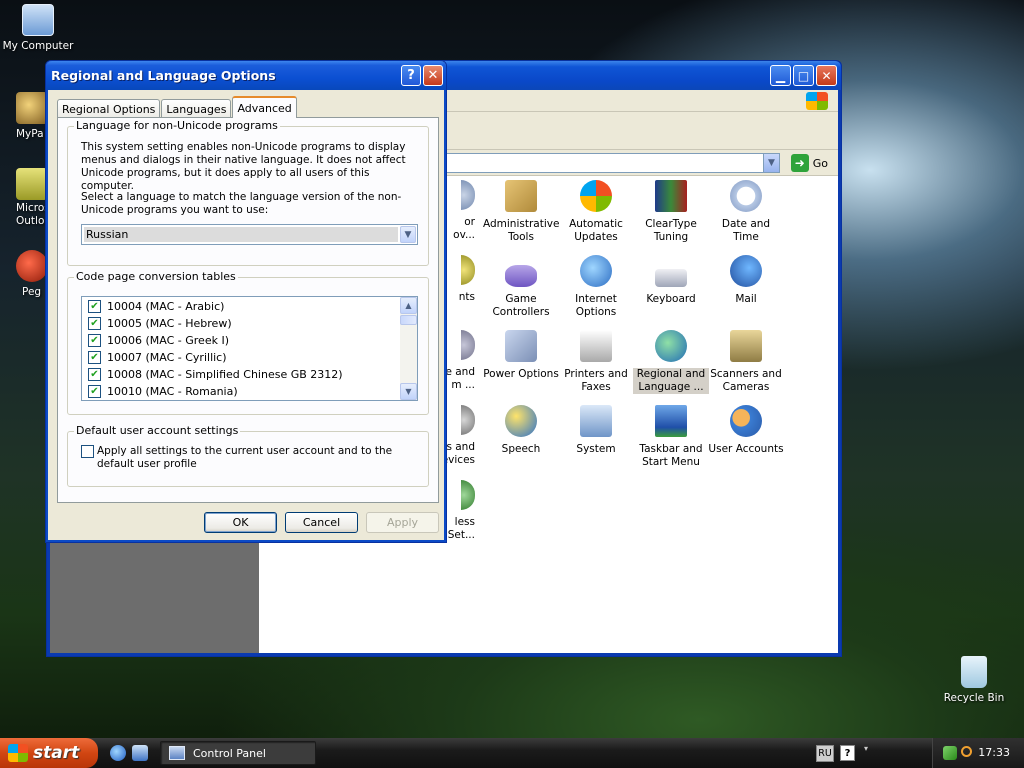 The width and height of the screenshot is (1024, 768). Describe the element at coordinates (408, 320) in the screenshot. I see `scroll-thumb` at that location.